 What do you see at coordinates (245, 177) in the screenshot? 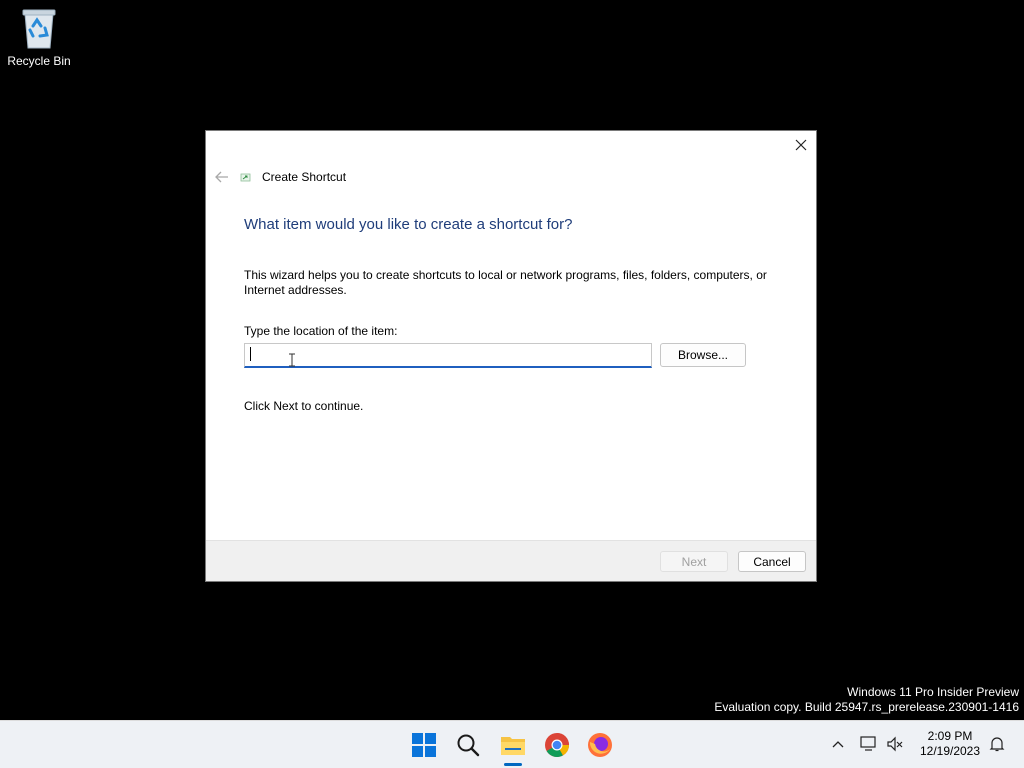
I see `shortcut-wizard-icon` at bounding box center [245, 177].